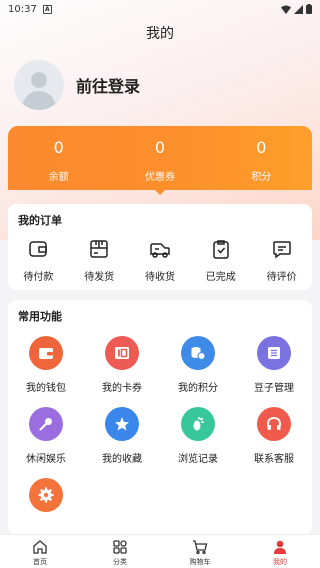 The height and width of the screenshot is (568, 320). I want to click on profile-section: 前往登录, so click(77, 85).